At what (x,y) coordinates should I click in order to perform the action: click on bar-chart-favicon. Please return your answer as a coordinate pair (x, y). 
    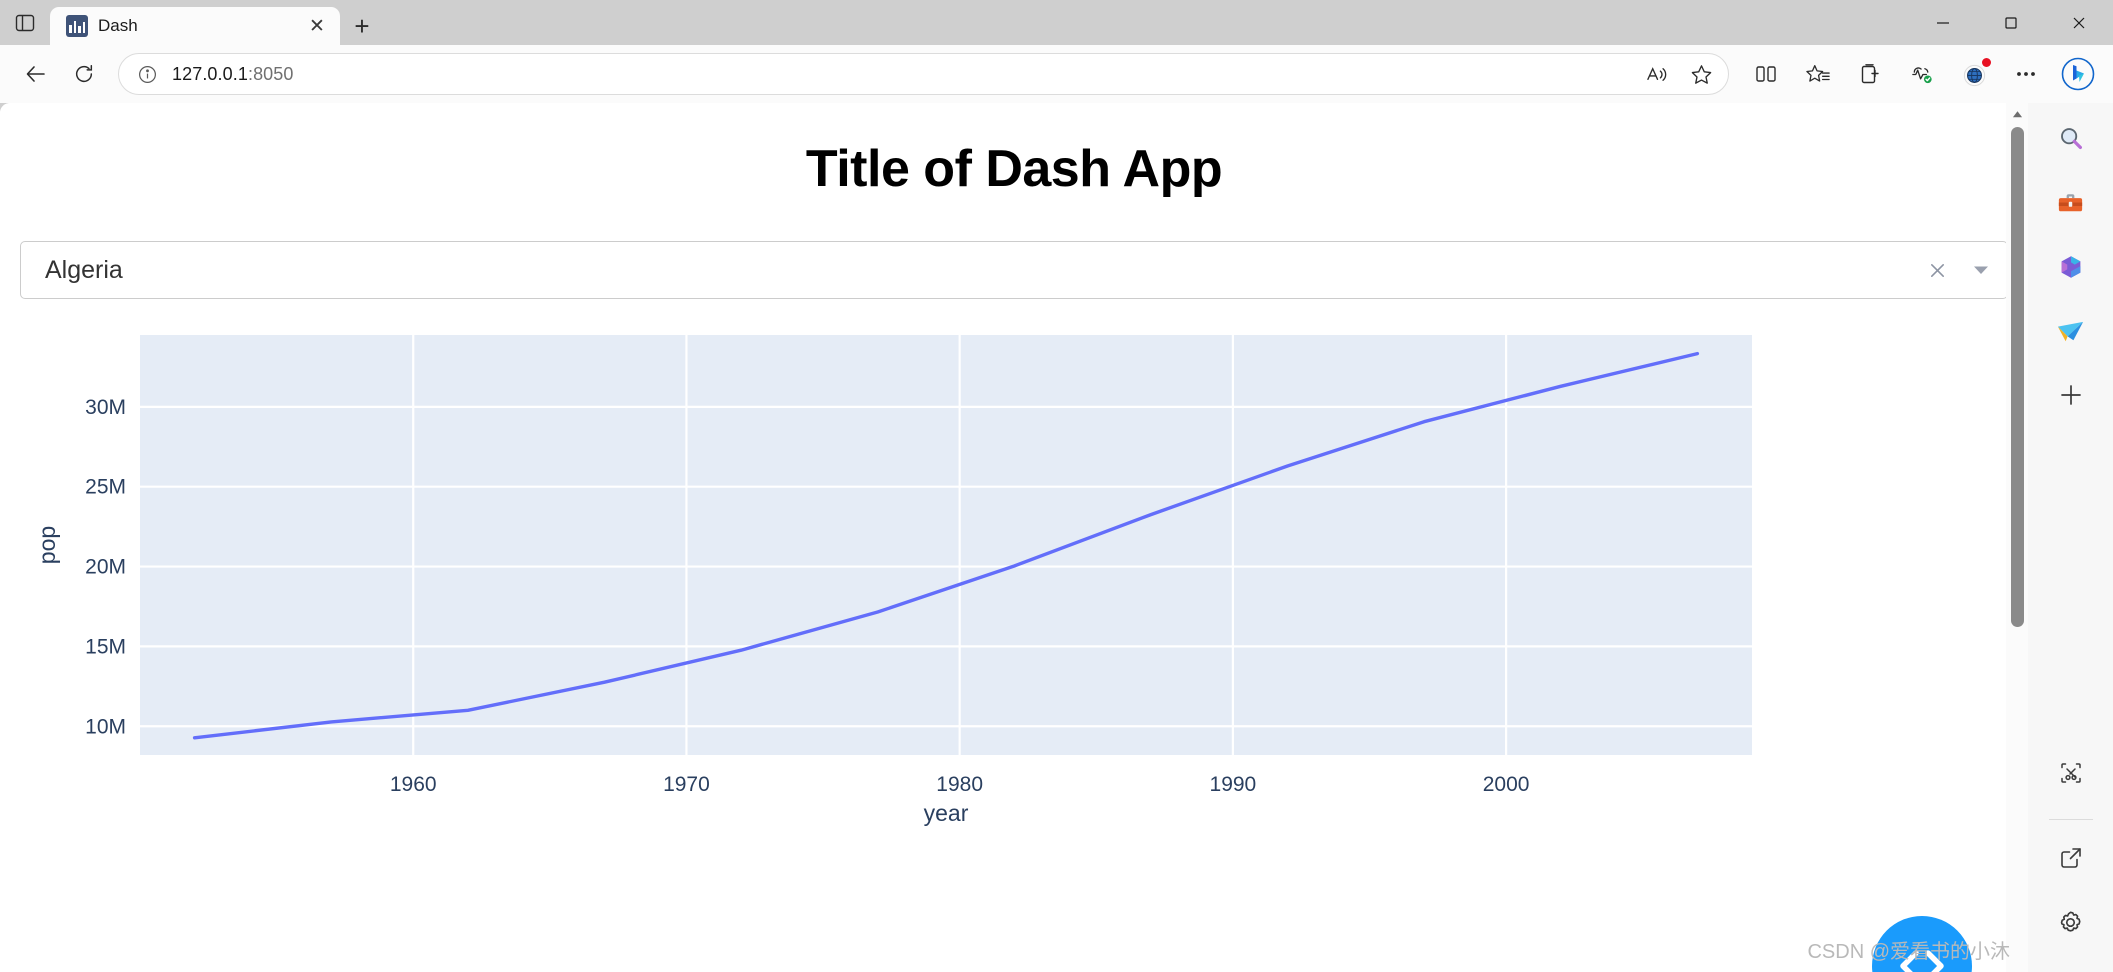
    Looking at the image, I should click on (77, 26).